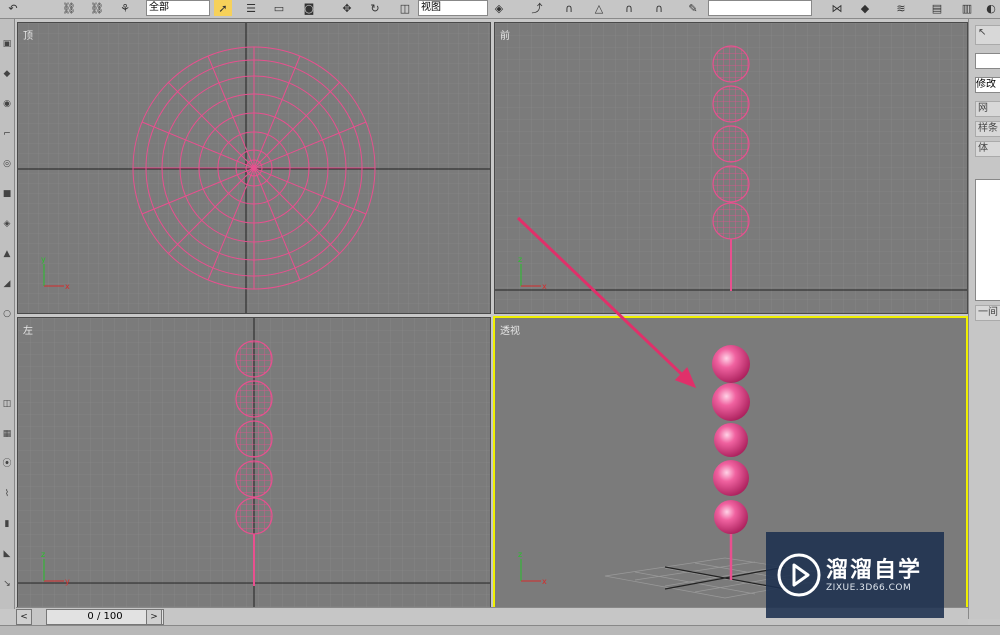 The width and height of the screenshot is (1000, 635). Describe the element at coordinates (874, 570) in the screenshot. I see `watermark-brand: 溜溜自学` at that location.